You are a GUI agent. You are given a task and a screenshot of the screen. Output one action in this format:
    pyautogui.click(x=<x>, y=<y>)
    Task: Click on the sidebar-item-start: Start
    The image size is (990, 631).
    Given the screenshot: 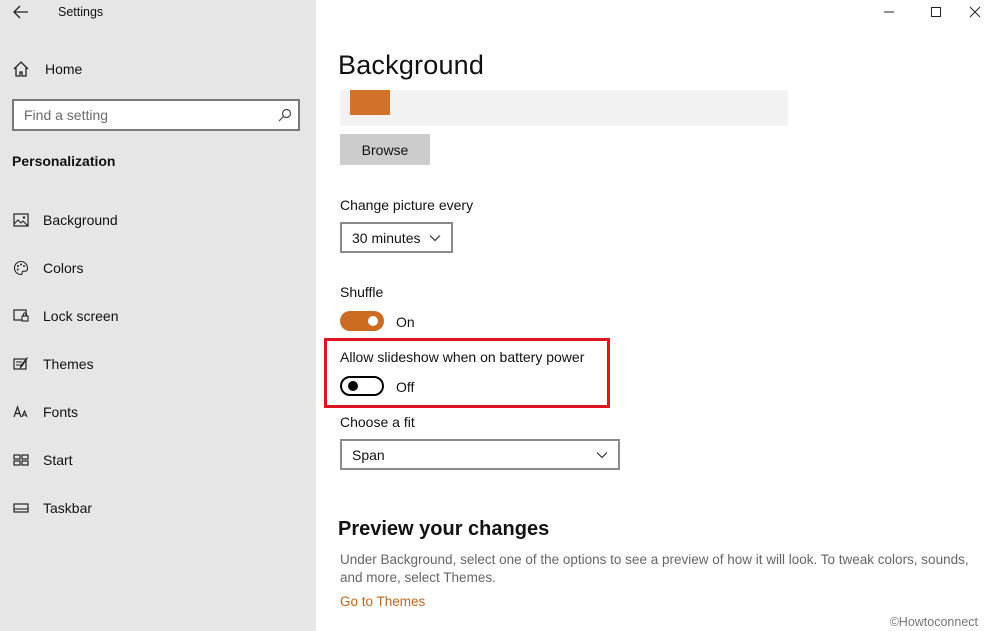 What is the action you would take?
    pyautogui.click(x=157, y=460)
    